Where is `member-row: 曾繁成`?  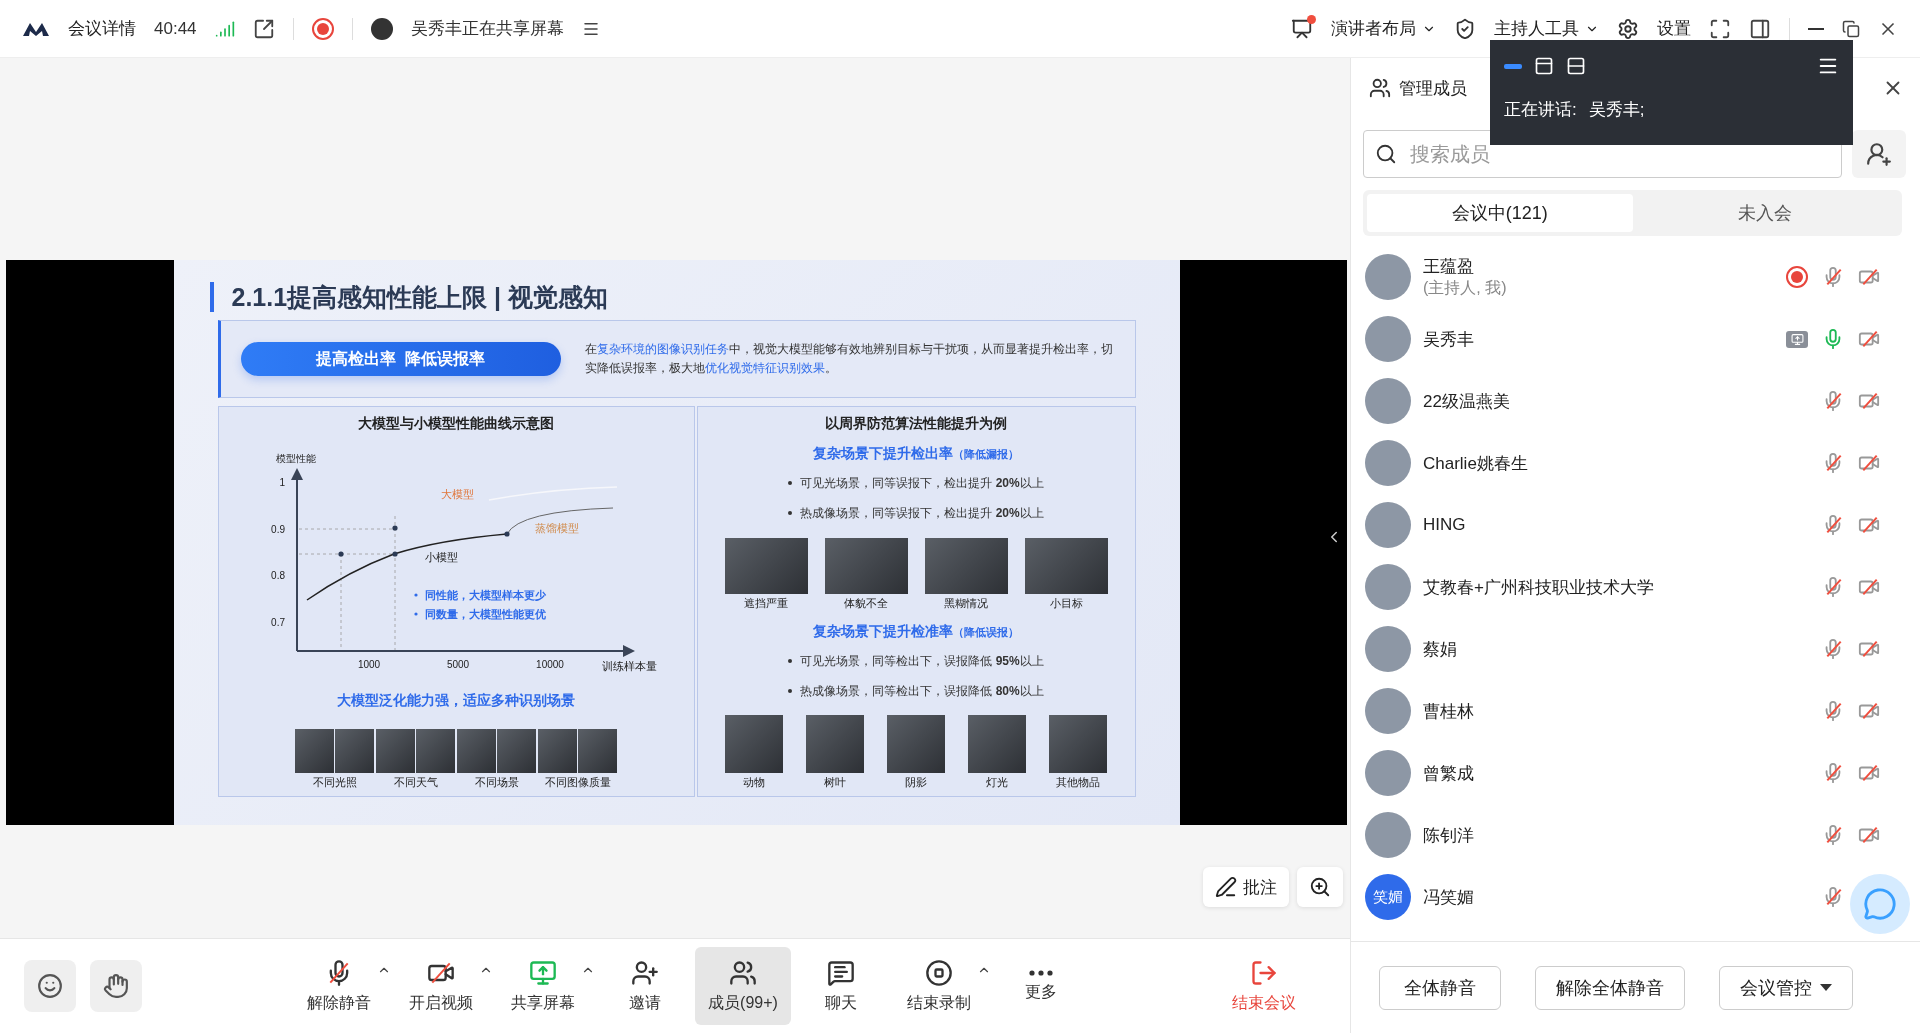 member-row: 曾繁成 is located at coordinates (1635, 773).